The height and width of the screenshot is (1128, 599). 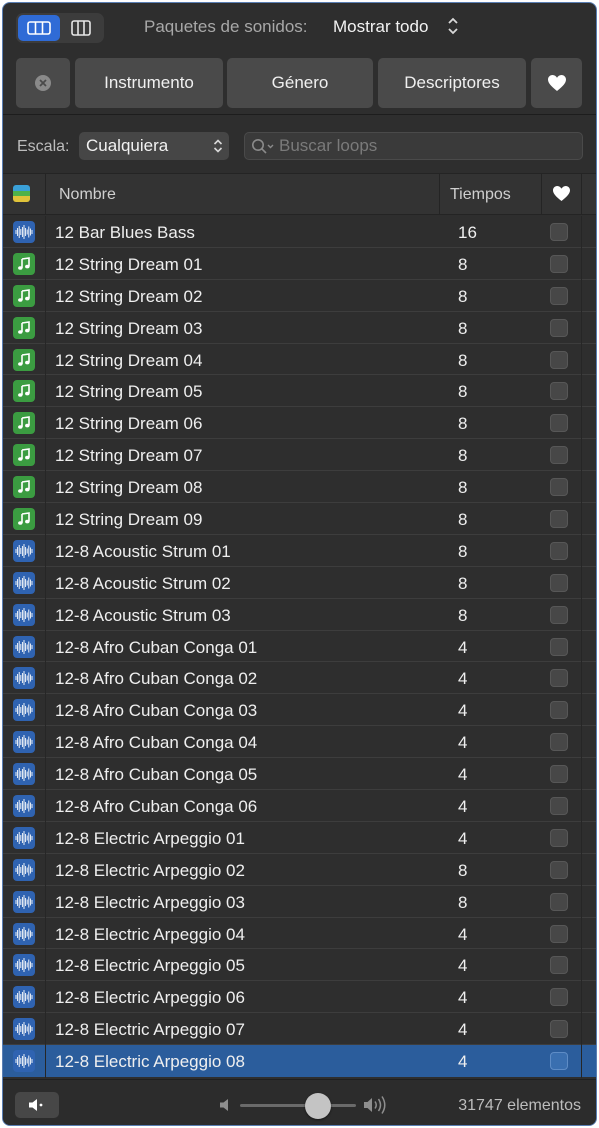 I want to click on descriptors-filter-button: Descriptores, so click(x=452, y=83).